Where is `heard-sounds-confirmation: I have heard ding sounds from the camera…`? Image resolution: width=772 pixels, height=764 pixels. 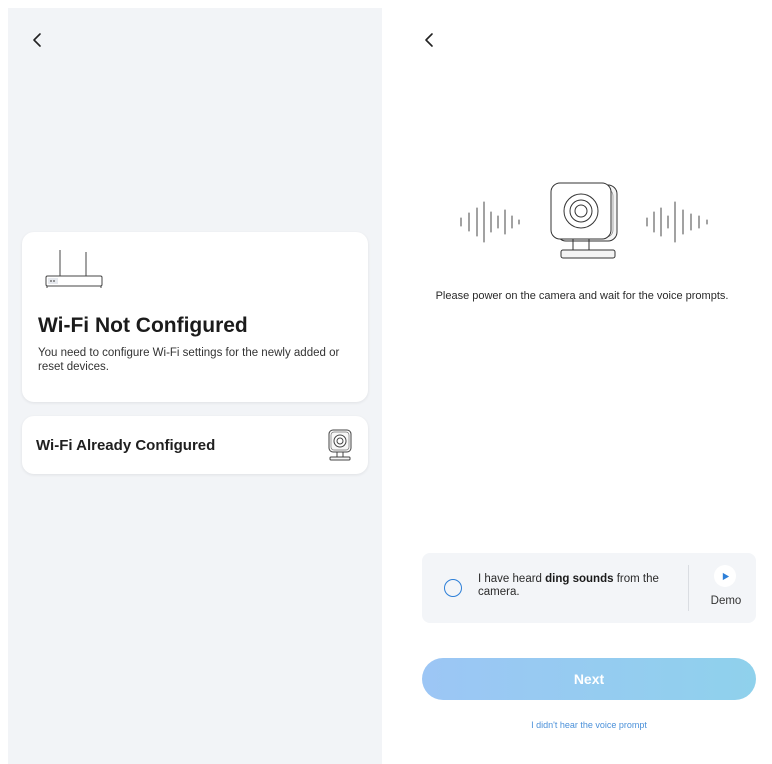 heard-sounds-confirmation: I have heard ding sounds from the camera… is located at coordinates (589, 588).